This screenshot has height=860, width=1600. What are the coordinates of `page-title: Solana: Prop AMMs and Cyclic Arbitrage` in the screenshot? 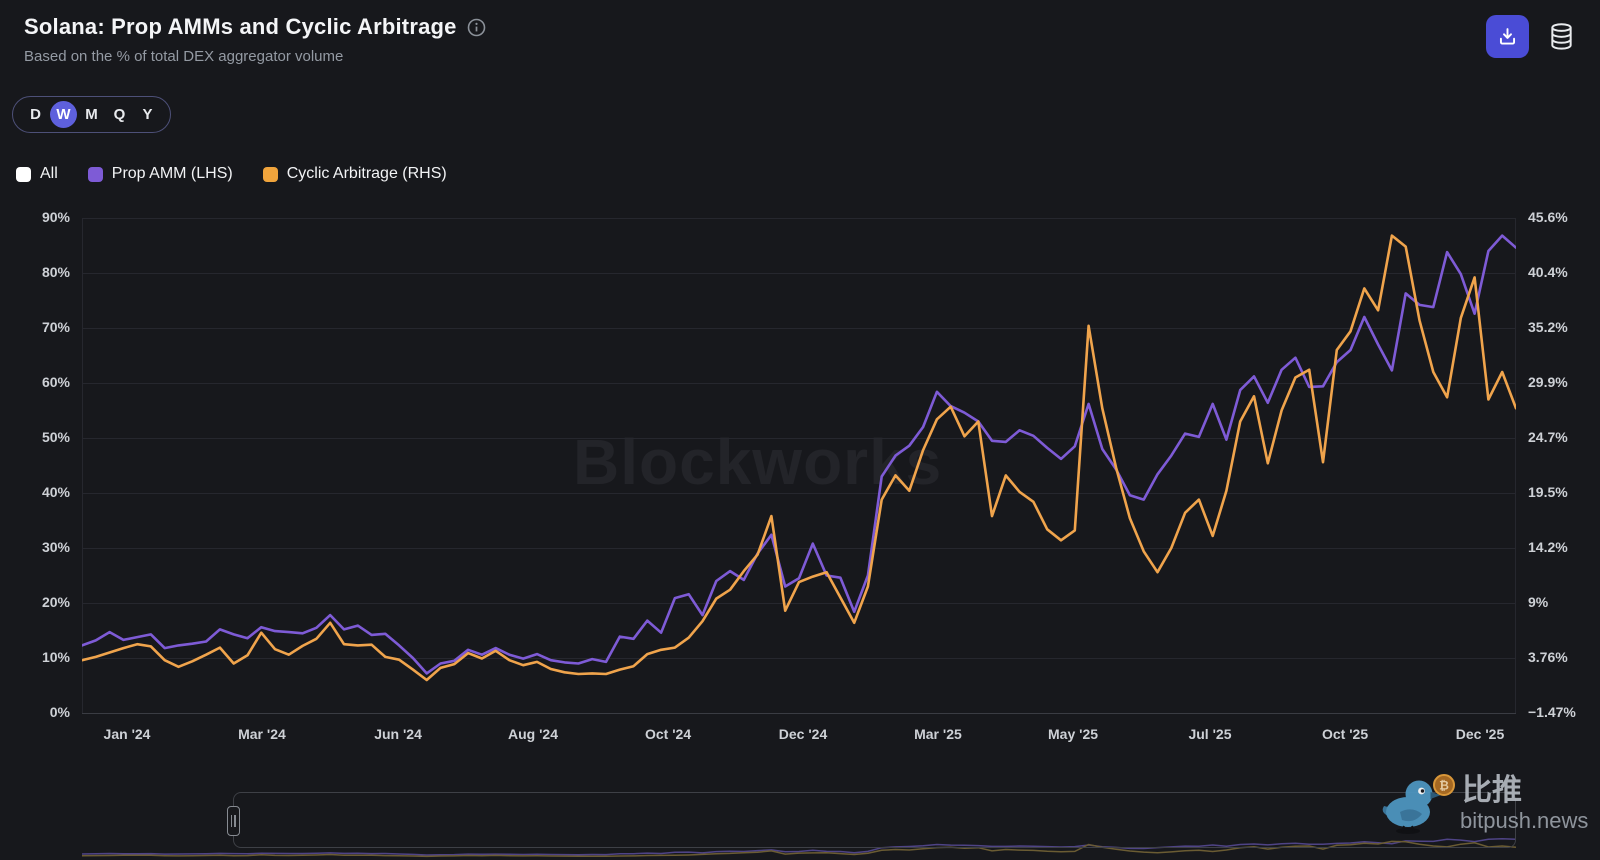 It's located at (255, 27).